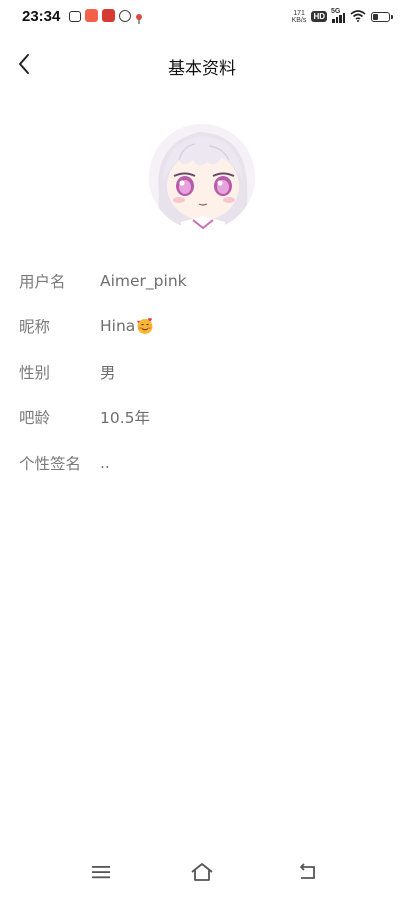 Image resolution: width=404 pixels, height=900 pixels. I want to click on header: 基本资料, so click(202, 65).